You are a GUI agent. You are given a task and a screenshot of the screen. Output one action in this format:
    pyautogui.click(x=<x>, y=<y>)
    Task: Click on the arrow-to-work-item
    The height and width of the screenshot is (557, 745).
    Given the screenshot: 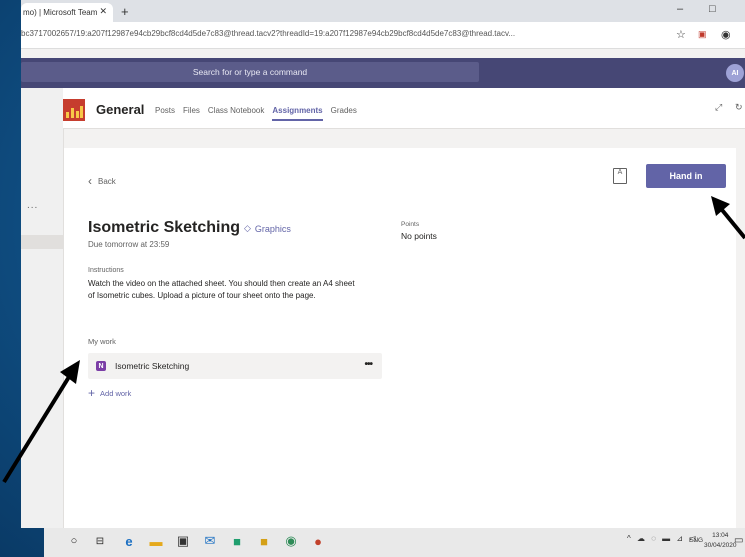 What is the action you would take?
    pyautogui.click(x=41, y=422)
    